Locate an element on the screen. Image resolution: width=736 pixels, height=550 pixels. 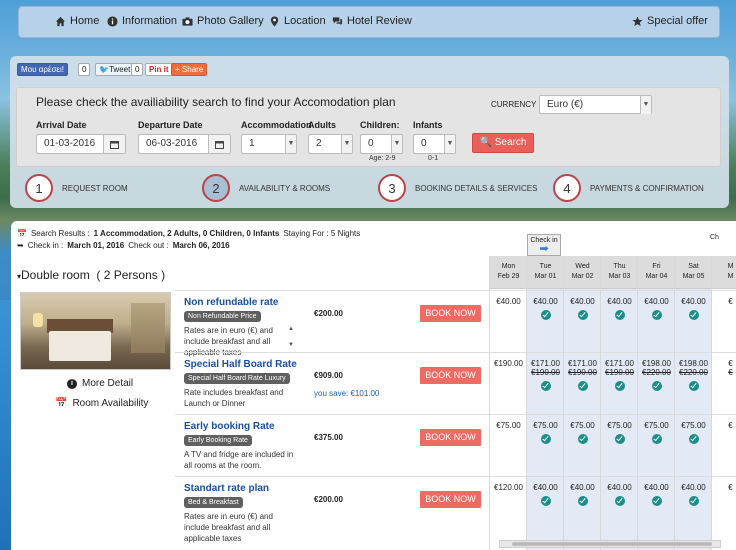
chevron-down-icon: ▼ is located at coordinates (645, 105).